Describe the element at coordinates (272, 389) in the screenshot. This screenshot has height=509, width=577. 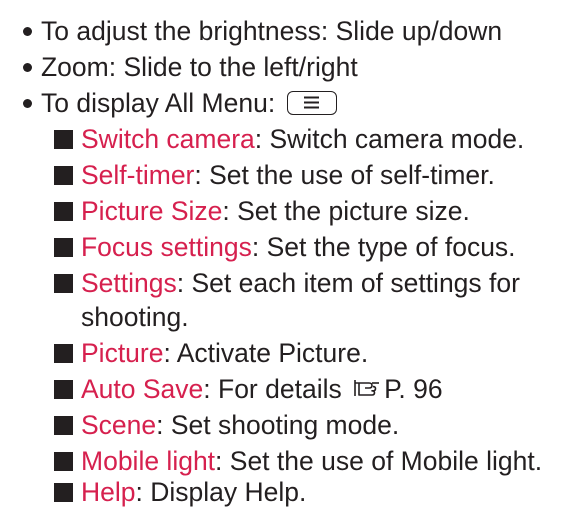
I see `menu-desc: : For details` at that location.